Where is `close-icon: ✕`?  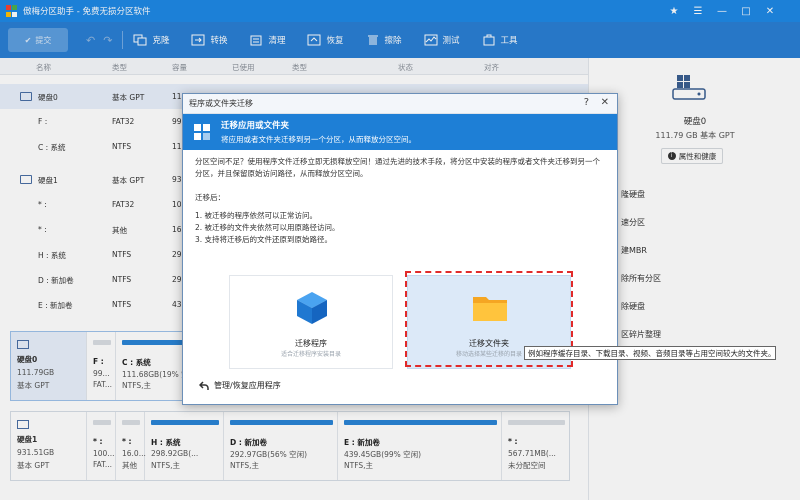
close-icon: ✕ is located at coordinates (605, 102).